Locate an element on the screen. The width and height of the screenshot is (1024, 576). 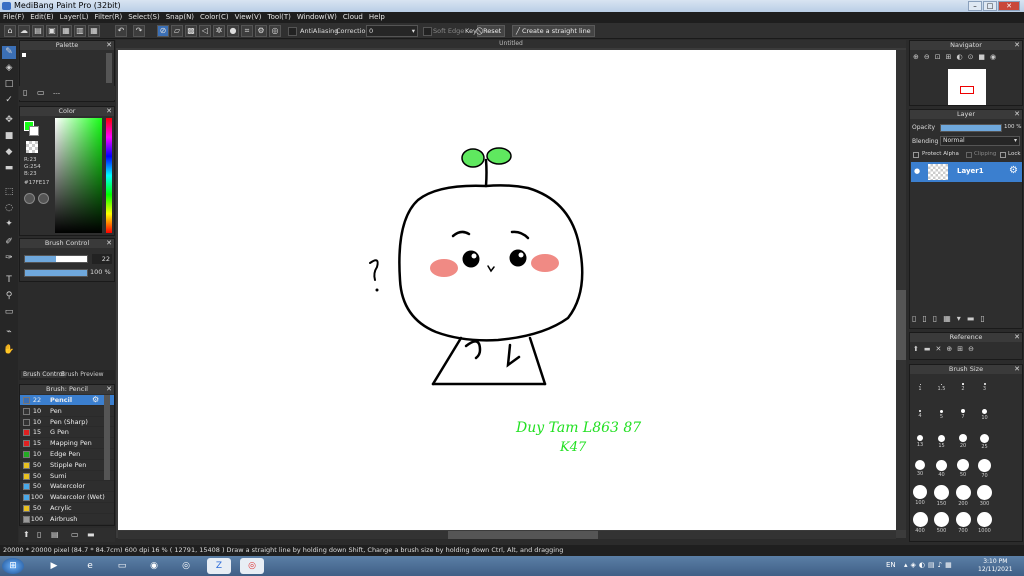
antialias-checkbox is located at coordinates (292, 31).